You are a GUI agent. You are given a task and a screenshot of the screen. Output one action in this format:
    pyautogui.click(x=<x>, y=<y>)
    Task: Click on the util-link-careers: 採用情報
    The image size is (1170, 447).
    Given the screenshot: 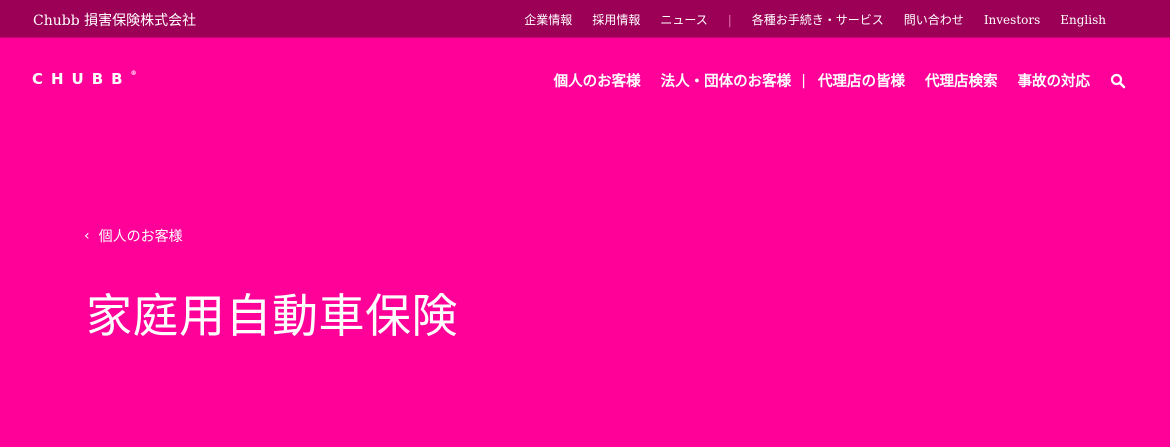 What is the action you would take?
    pyautogui.click(x=616, y=19)
    